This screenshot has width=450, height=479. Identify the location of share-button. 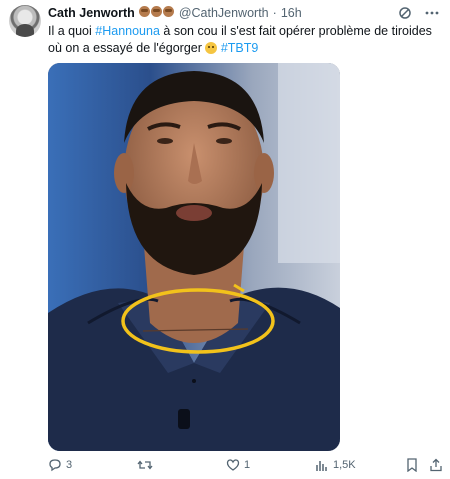
(436, 465).